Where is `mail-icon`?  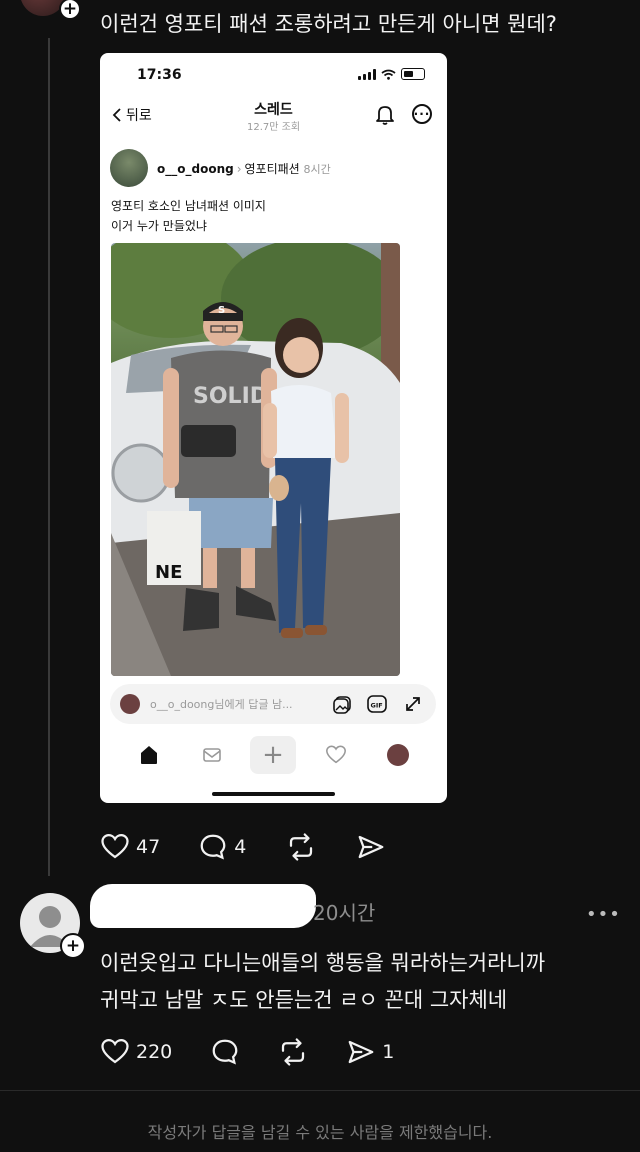 mail-icon is located at coordinates (212, 755).